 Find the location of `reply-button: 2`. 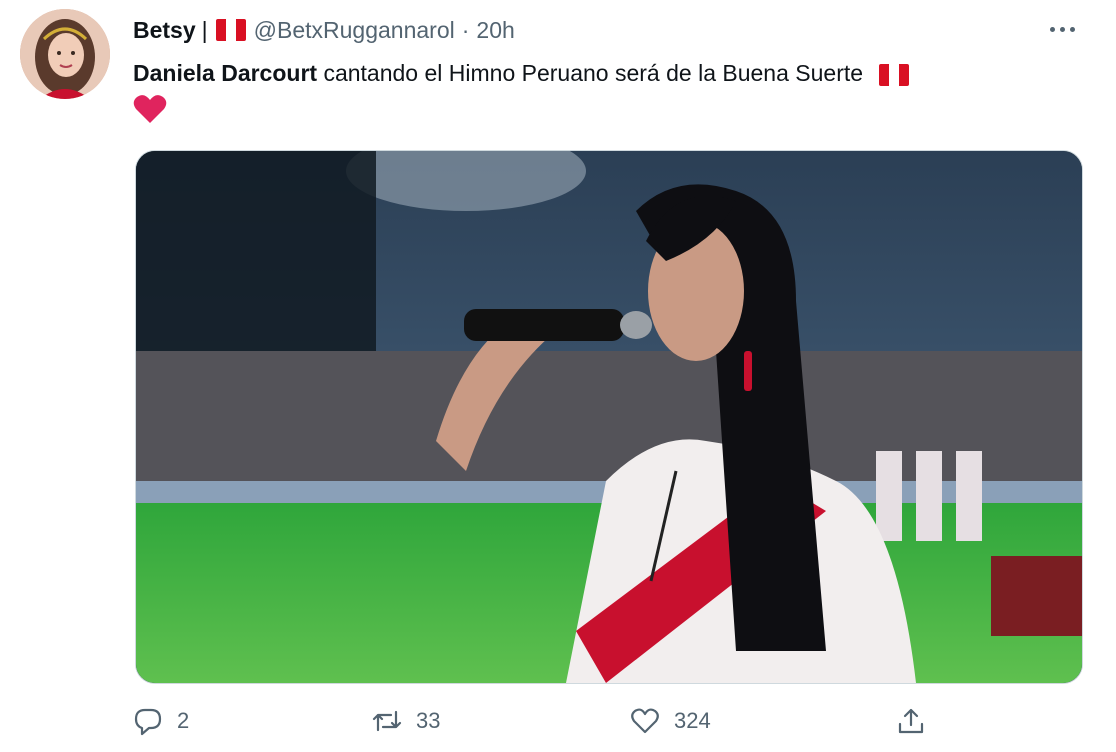

reply-button: 2 is located at coordinates (161, 721).